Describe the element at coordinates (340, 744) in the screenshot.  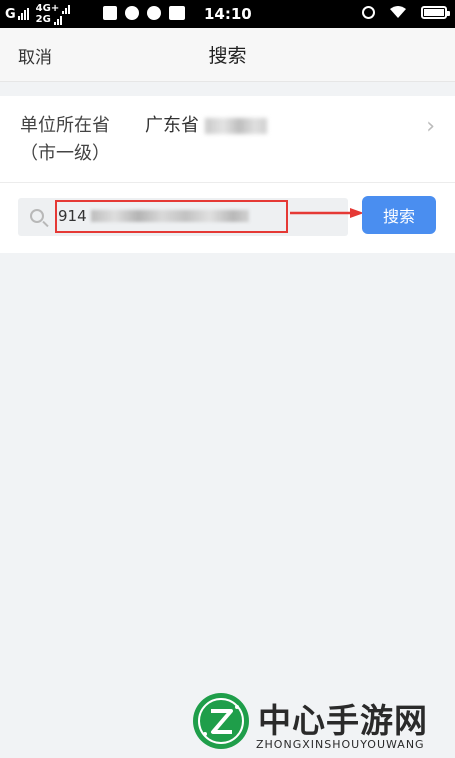
I see `watermark-subtitle: ZHONGXINSHOUYOUWANG` at that location.